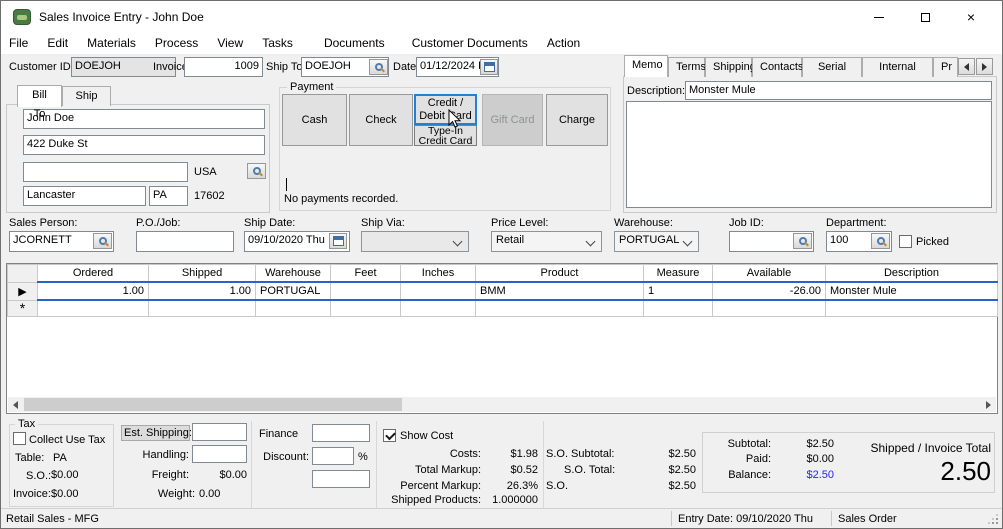 The image size is (1003, 529). I want to click on warehouse-combo: PORTUGAL, so click(656, 241).